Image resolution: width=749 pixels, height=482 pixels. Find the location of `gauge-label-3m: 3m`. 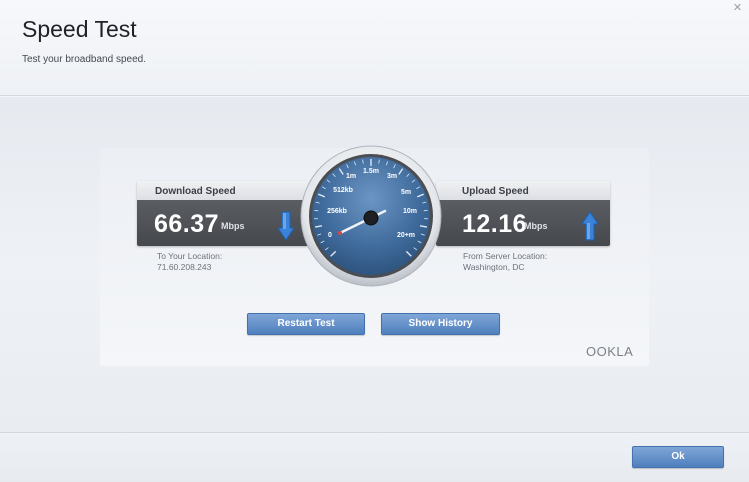

gauge-label-3m: 3m is located at coordinates (392, 176).